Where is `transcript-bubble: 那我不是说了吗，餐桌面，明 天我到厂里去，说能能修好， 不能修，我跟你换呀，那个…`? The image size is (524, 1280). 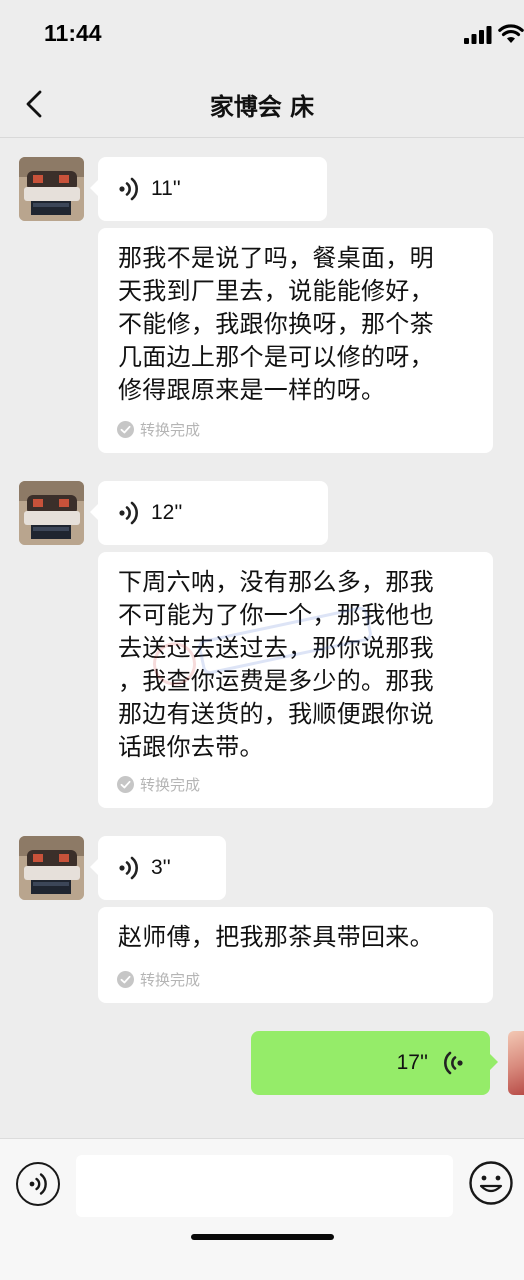
transcript-bubble: 那我不是说了吗，餐桌面，明 天我到厂里去，说能能修好， 不能修，我跟你换呀，那个… is located at coordinates (295, 340).